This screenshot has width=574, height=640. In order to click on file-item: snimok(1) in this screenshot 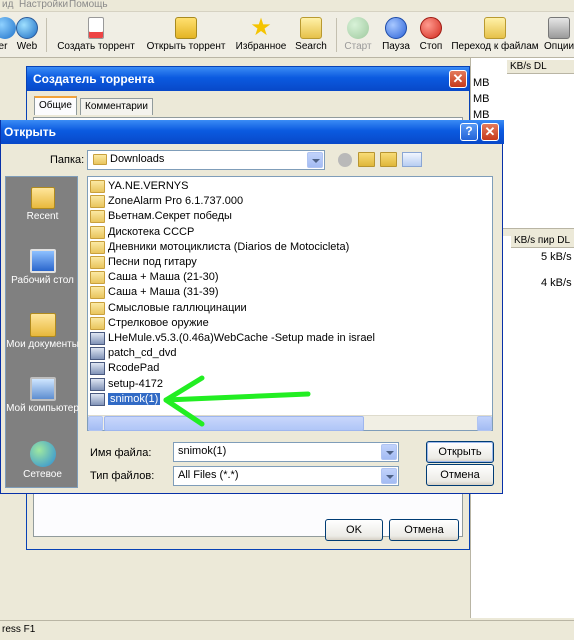, I will do `click(125, 400)`.